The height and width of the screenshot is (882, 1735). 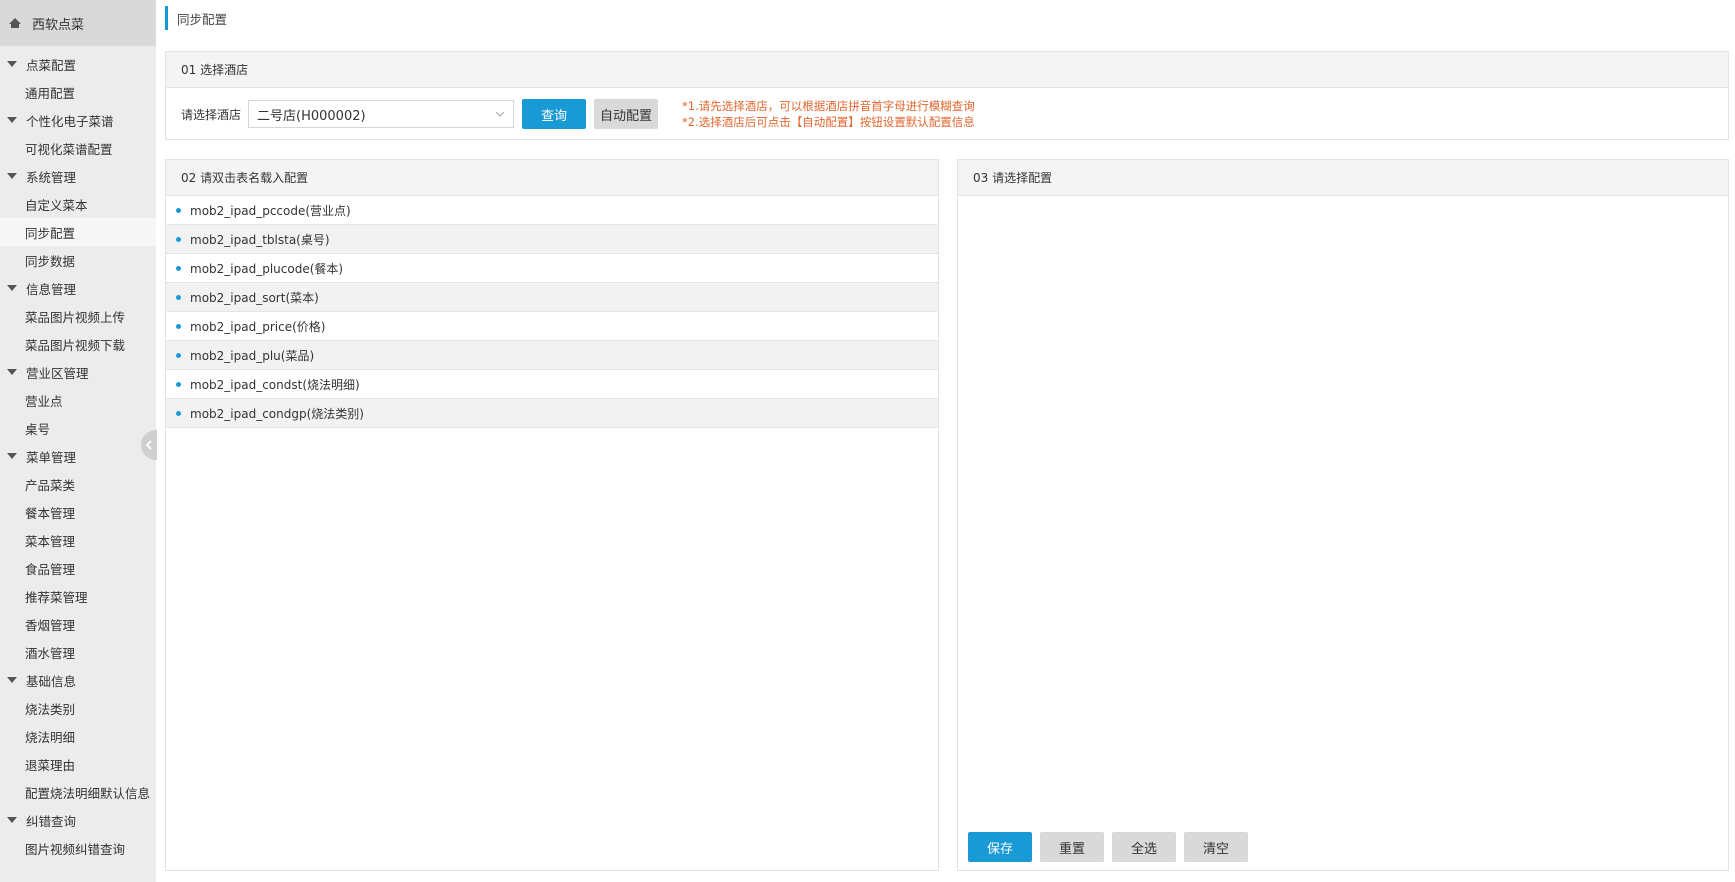 I want to click on menu-item-dish-book: 菜本管理, so click(x=78, y=540).